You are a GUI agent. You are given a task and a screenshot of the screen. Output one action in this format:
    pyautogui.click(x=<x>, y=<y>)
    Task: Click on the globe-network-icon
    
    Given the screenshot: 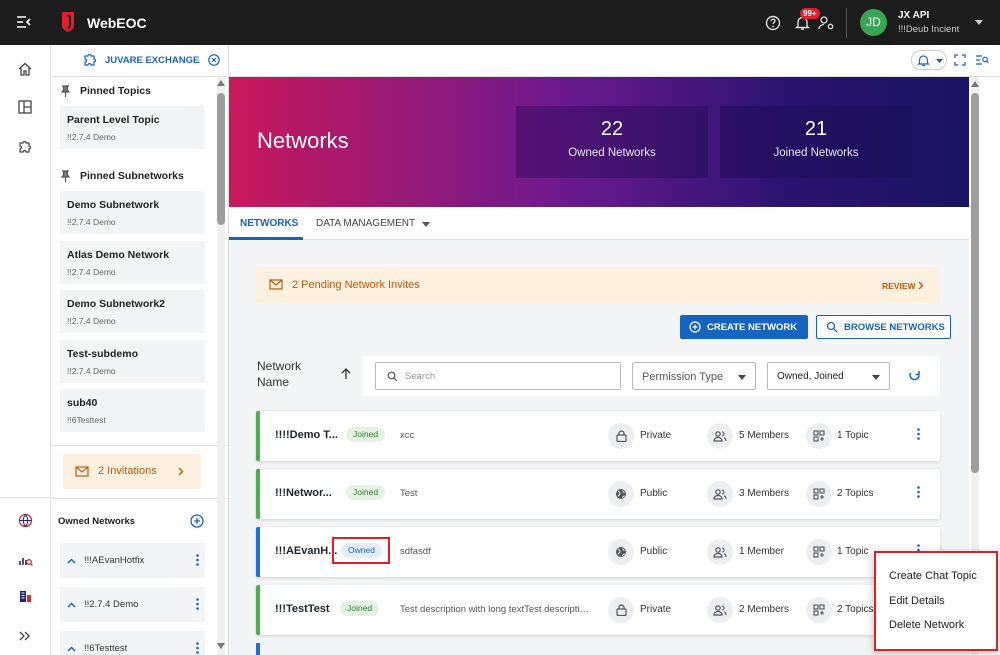 What is the action you would take?
    pyautogui.click(x=25, y=520)
    